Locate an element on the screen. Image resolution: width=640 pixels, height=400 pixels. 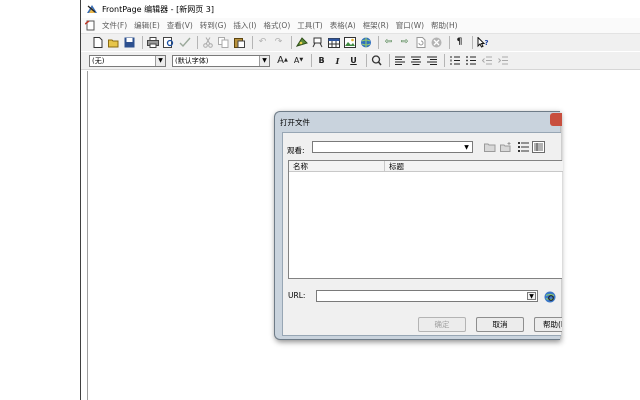
bold-button: B is located at coordinates (321, 60).